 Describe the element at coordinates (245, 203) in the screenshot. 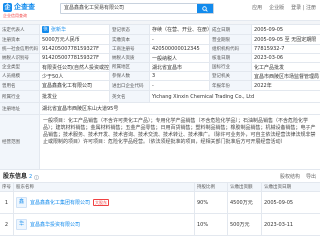

I see `subscribed-amount: 4500万元` at that location.